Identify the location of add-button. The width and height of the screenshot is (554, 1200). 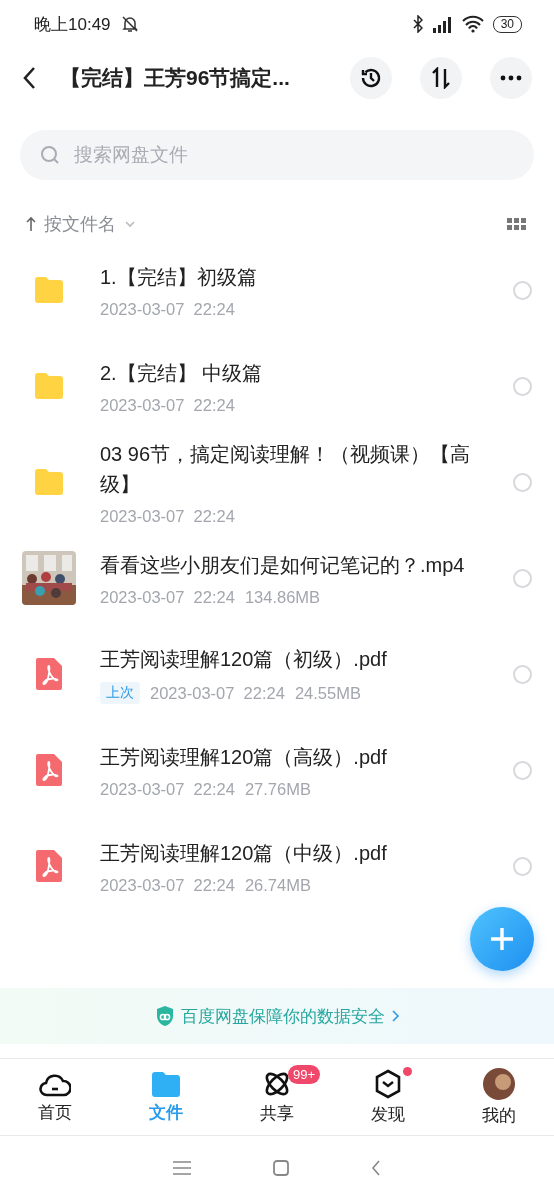
(502, 939).